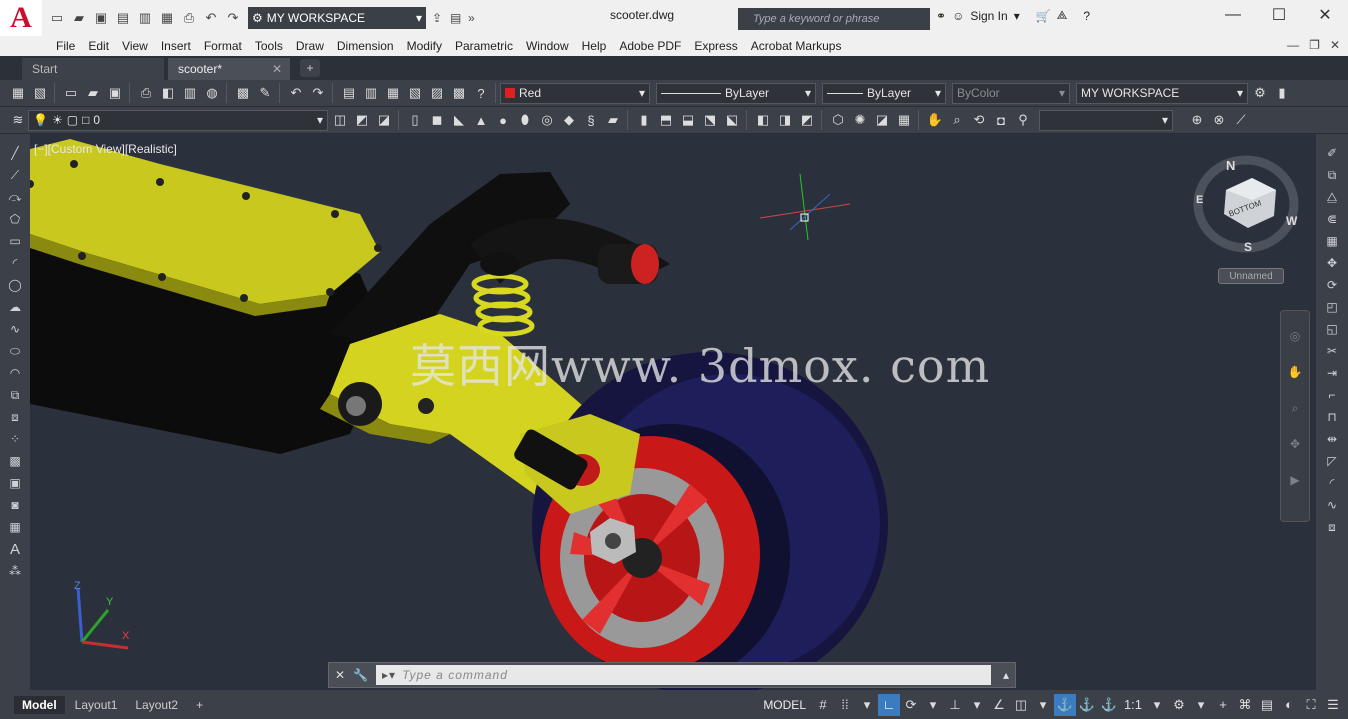 The image size is (1348, 719). Describe the element at coordinates (613, 120) in the screenshot. I see `planar-surface-icon: ▰` at that location.